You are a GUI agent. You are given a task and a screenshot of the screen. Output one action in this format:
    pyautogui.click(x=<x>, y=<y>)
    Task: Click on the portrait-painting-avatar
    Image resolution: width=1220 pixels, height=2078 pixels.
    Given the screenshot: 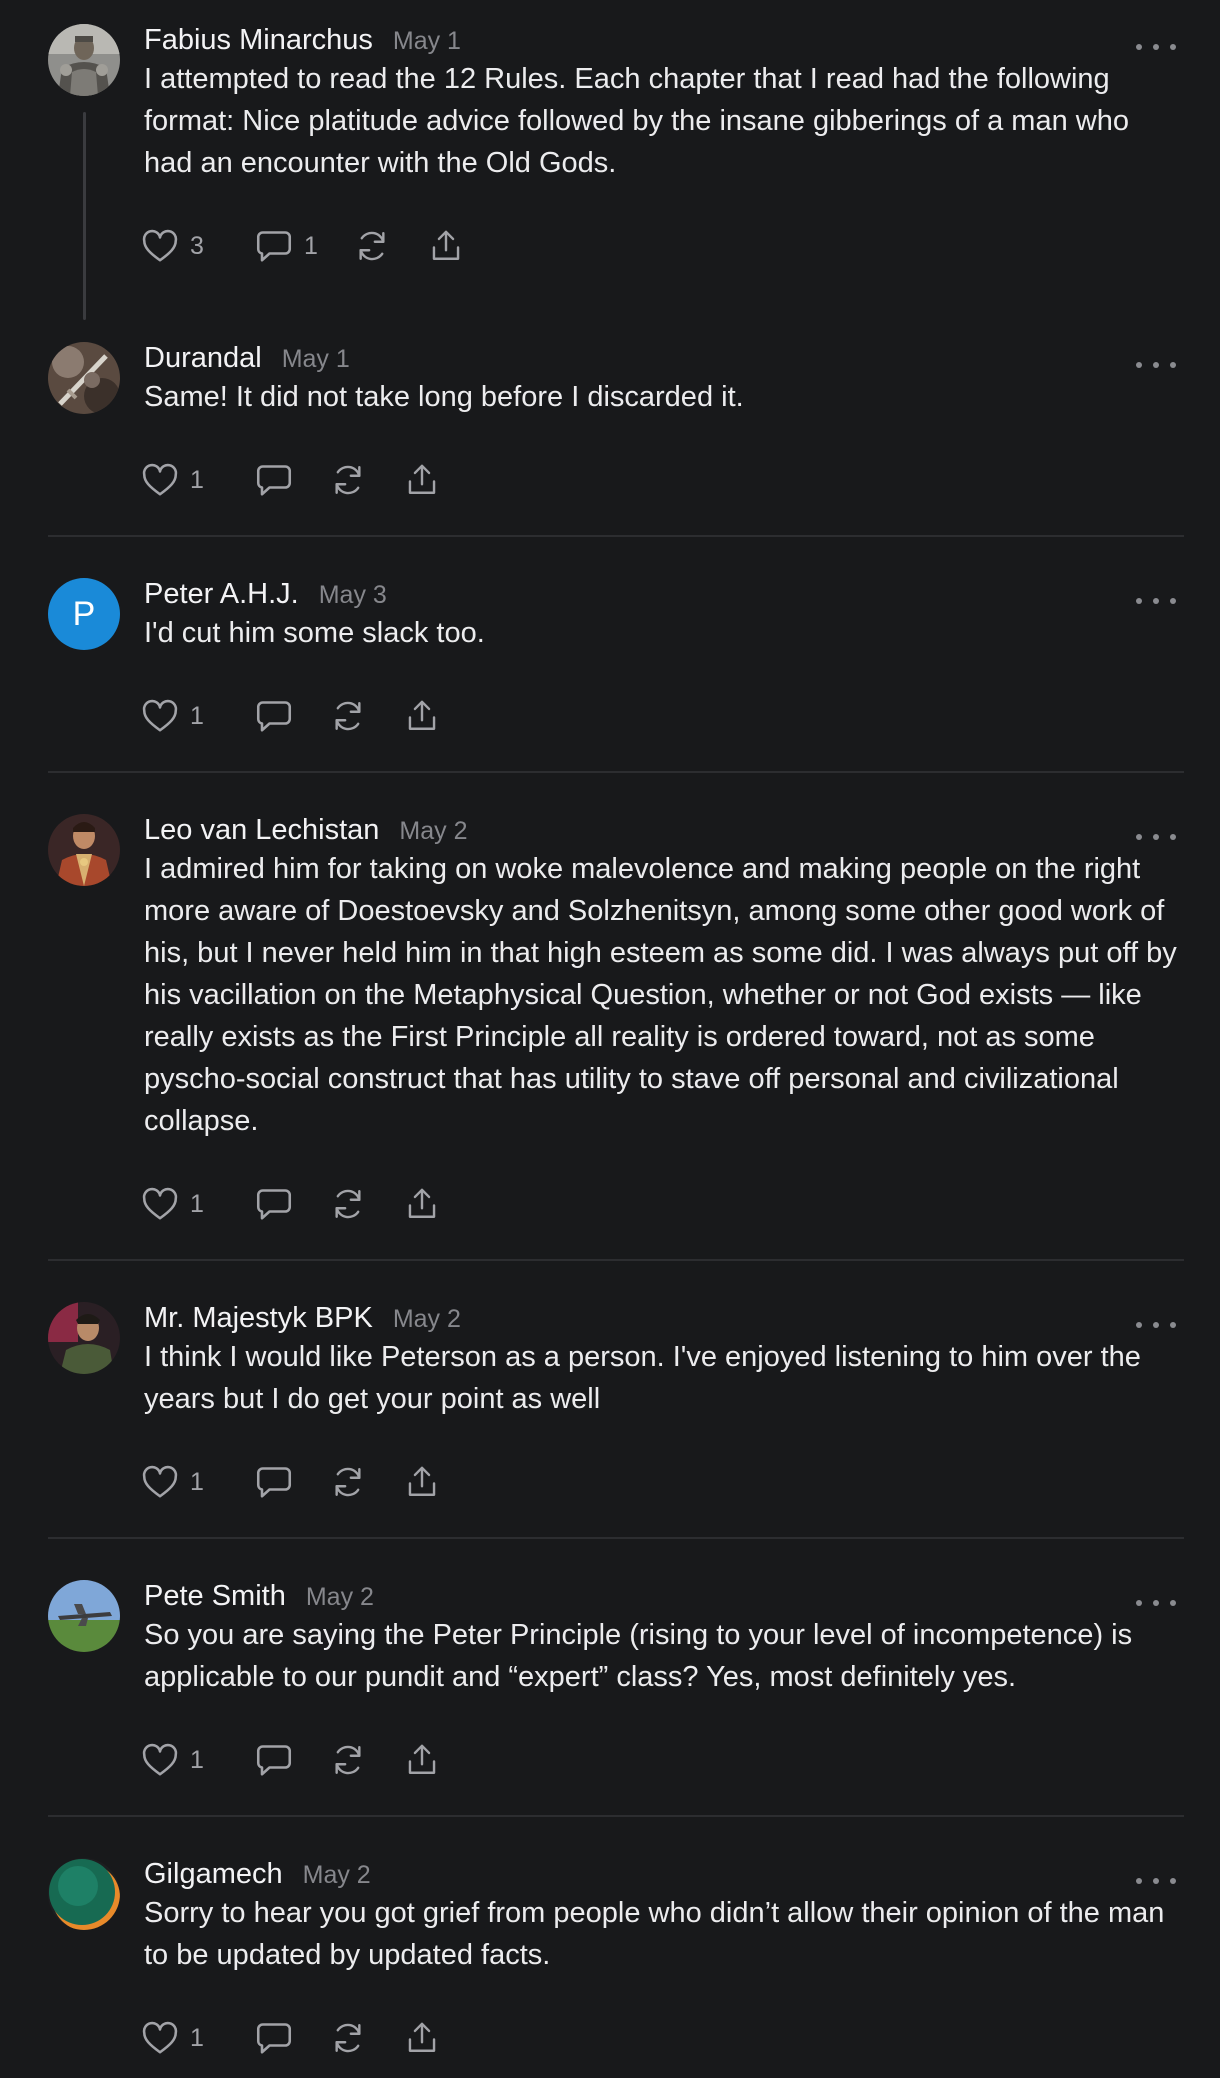 What is the action you would take?
    pyautogui.click(x=84, y=850)
    